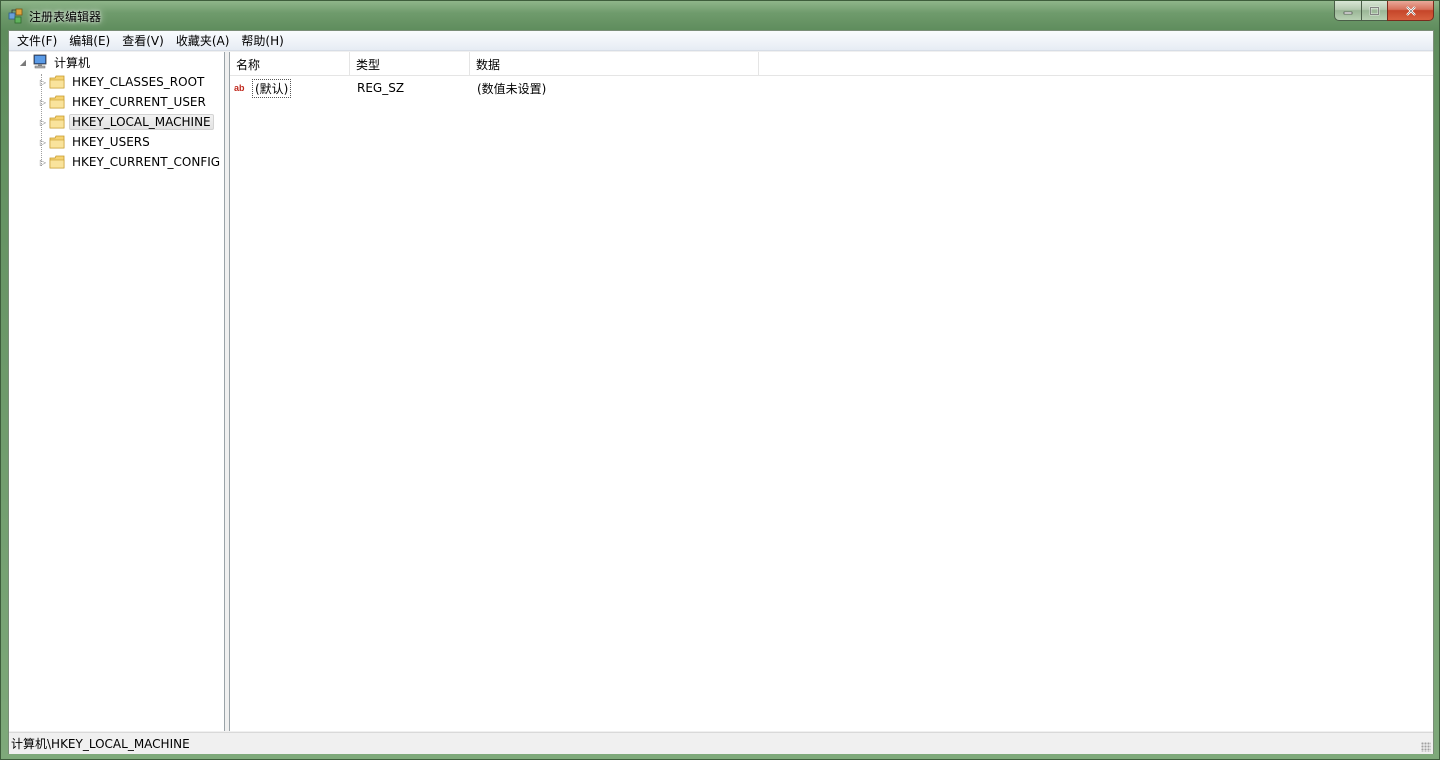 The height and width of the screenshot is (760, 1440). I want to click on value-type: REG_SZ, so click(381, 88).